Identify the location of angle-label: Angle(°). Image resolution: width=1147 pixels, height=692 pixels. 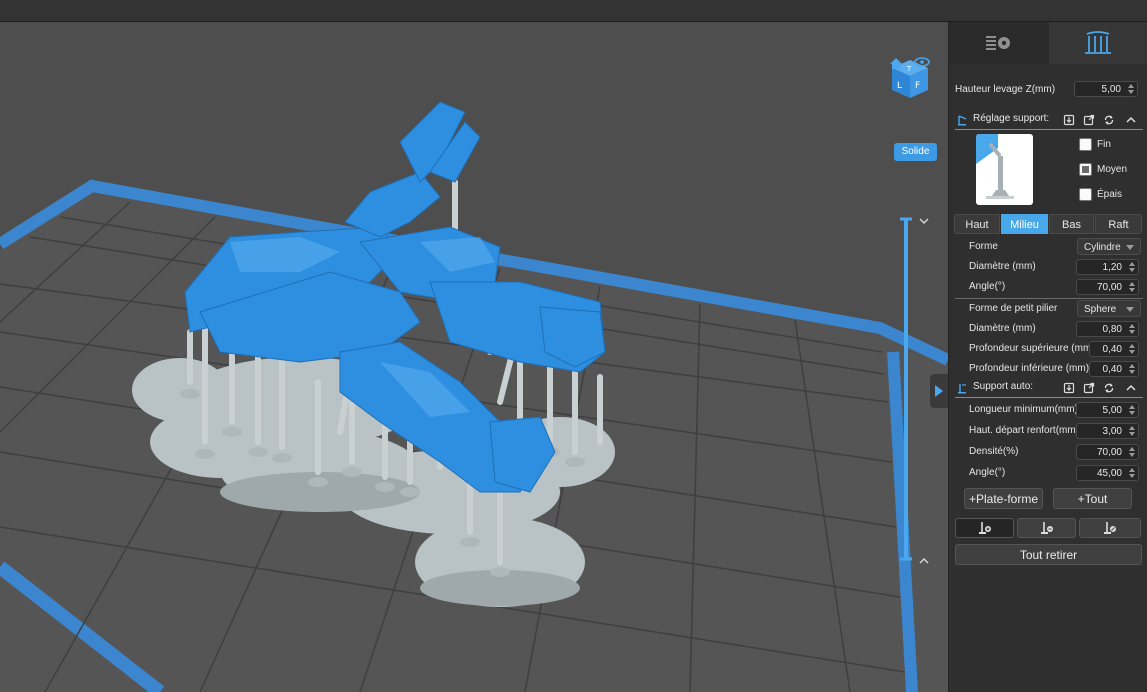
(987, 286).